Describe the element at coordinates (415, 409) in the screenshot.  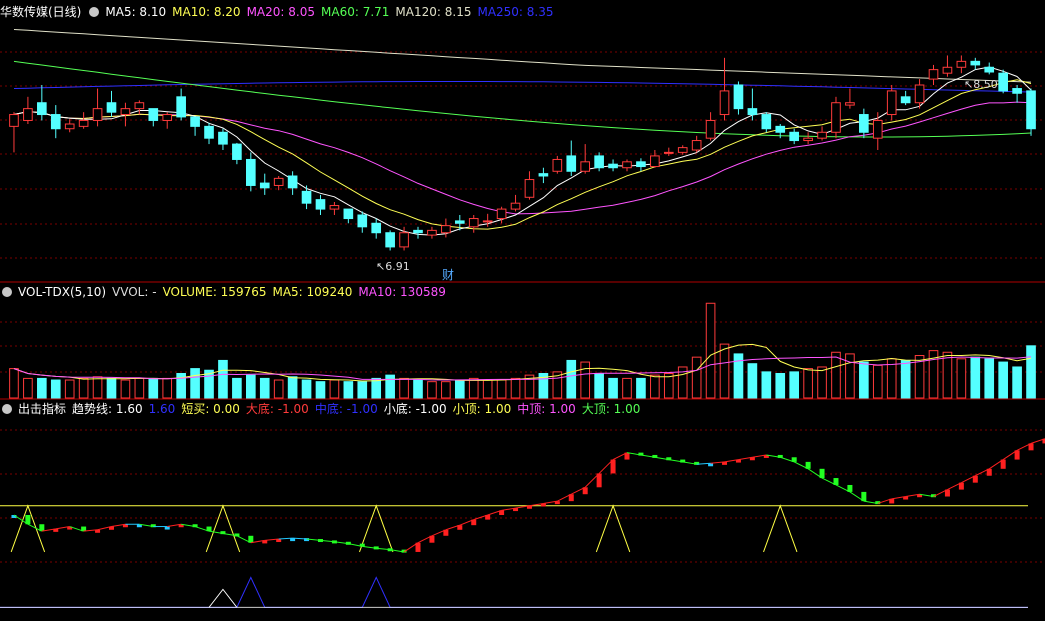
I see `indicator-legend-item: 小底: -1.00` at that location.